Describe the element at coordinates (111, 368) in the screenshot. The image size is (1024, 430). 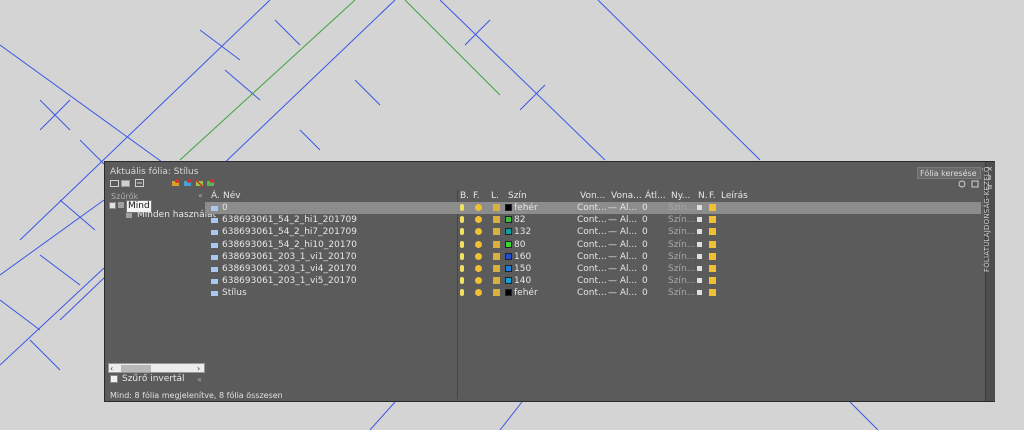
I see `scroll-left-icon: ‹` at that location.